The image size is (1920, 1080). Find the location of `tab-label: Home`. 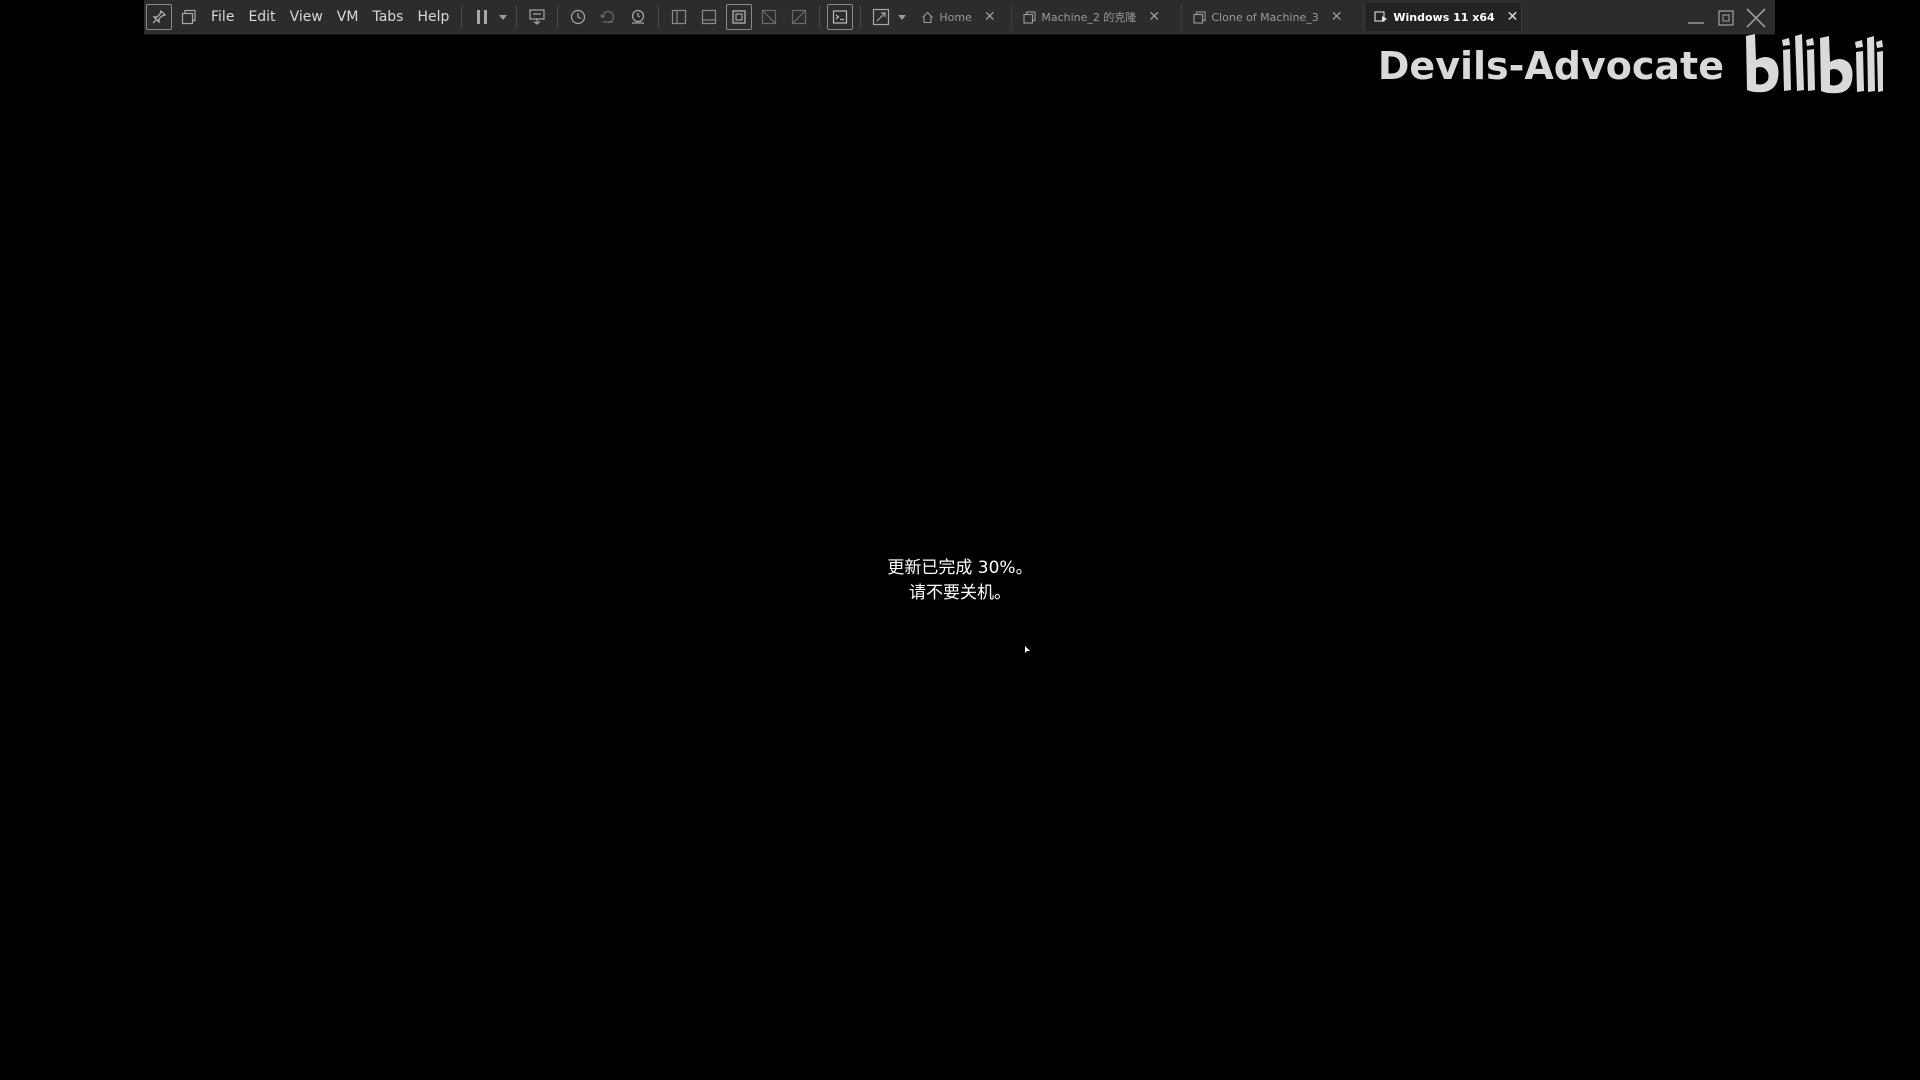

tab-label: Home is located at coordinates (955, 17).